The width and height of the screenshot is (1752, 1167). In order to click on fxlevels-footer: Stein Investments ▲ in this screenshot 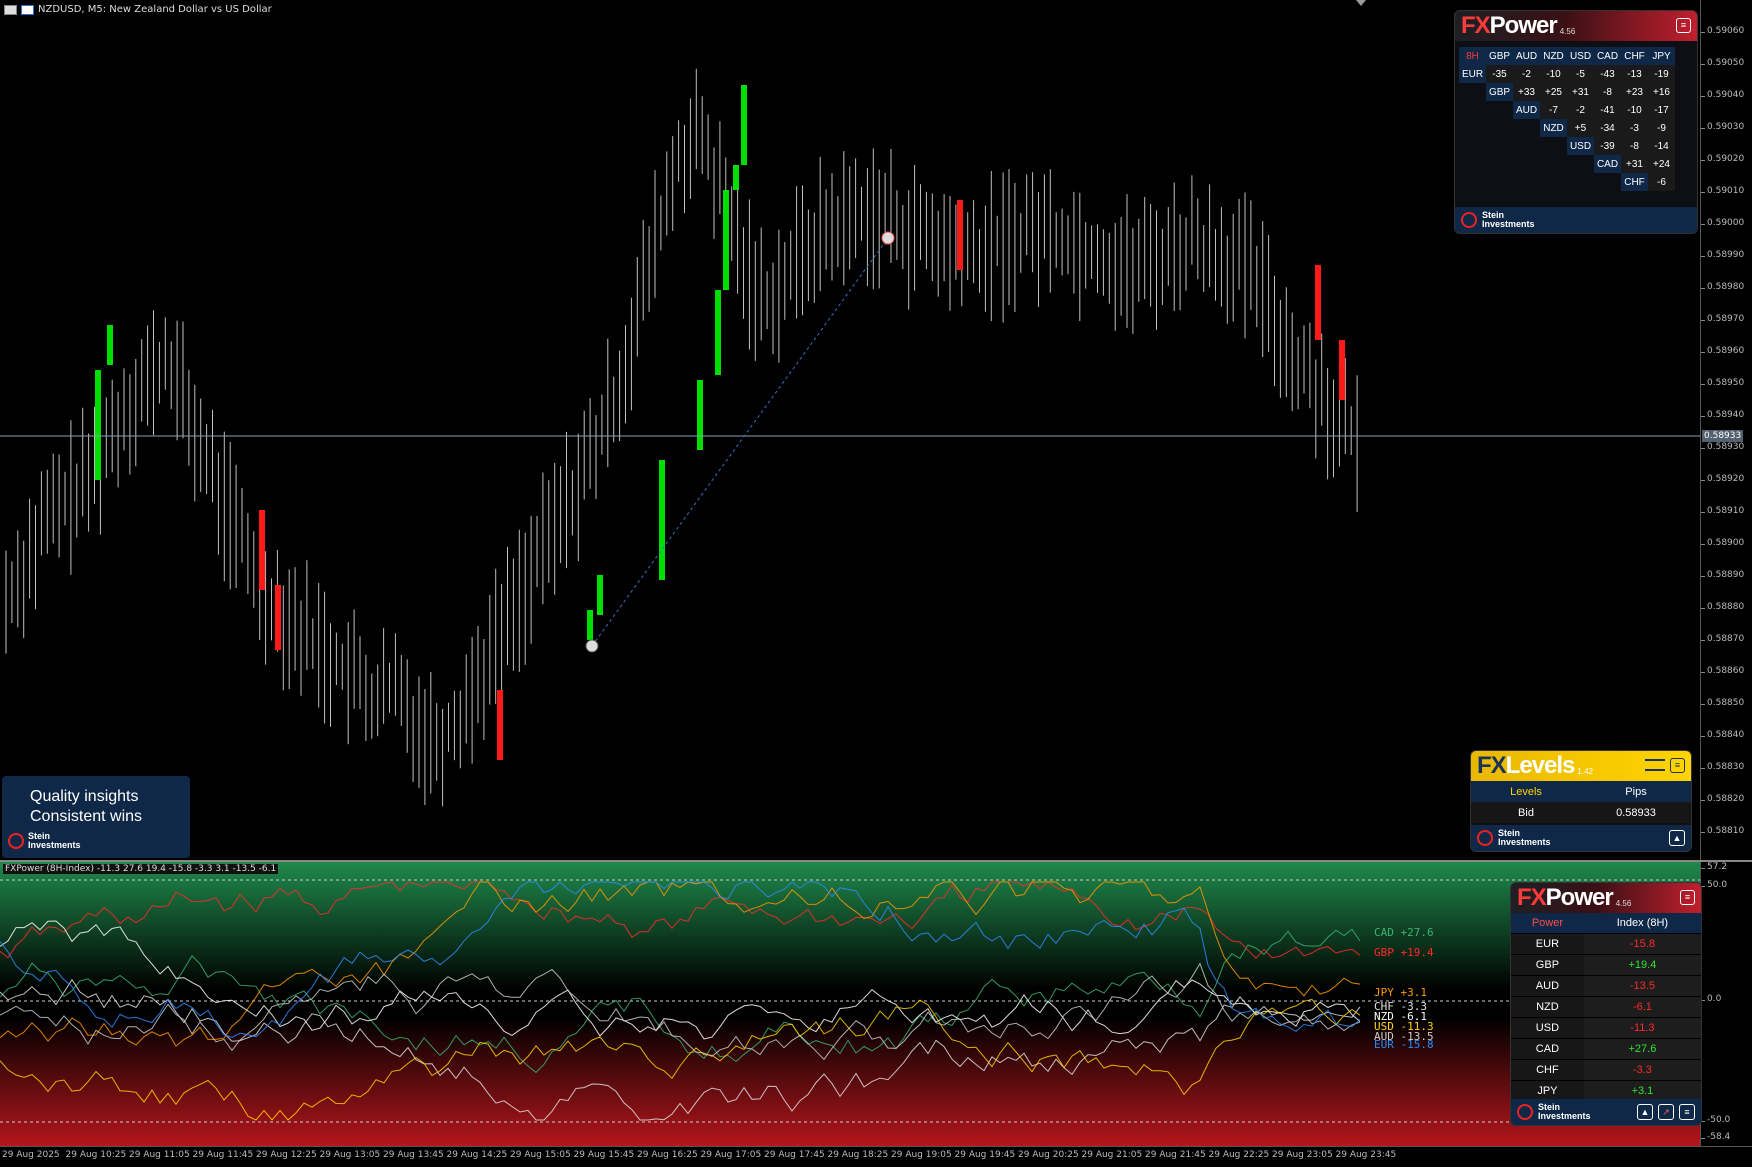, I will do `click(1581, 838)`.